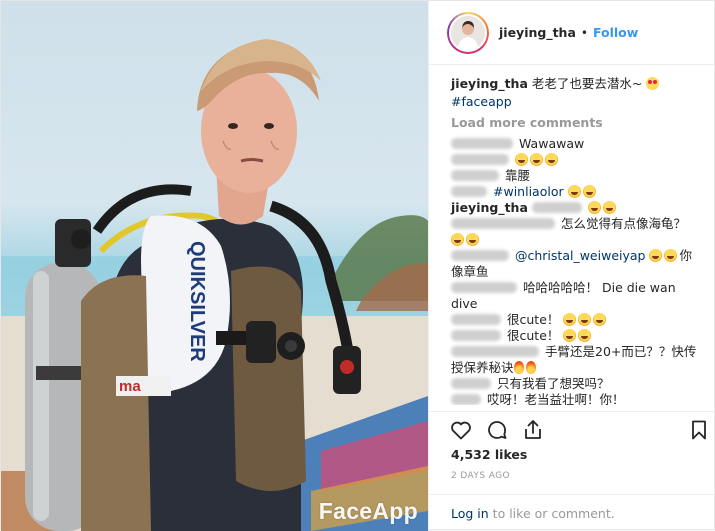 This screenshot has height=531, width=715. Describe the element at coordinates (553, 383) in the screenshot. I see `comment-text: 只有我看了想哭吗？` at that location.